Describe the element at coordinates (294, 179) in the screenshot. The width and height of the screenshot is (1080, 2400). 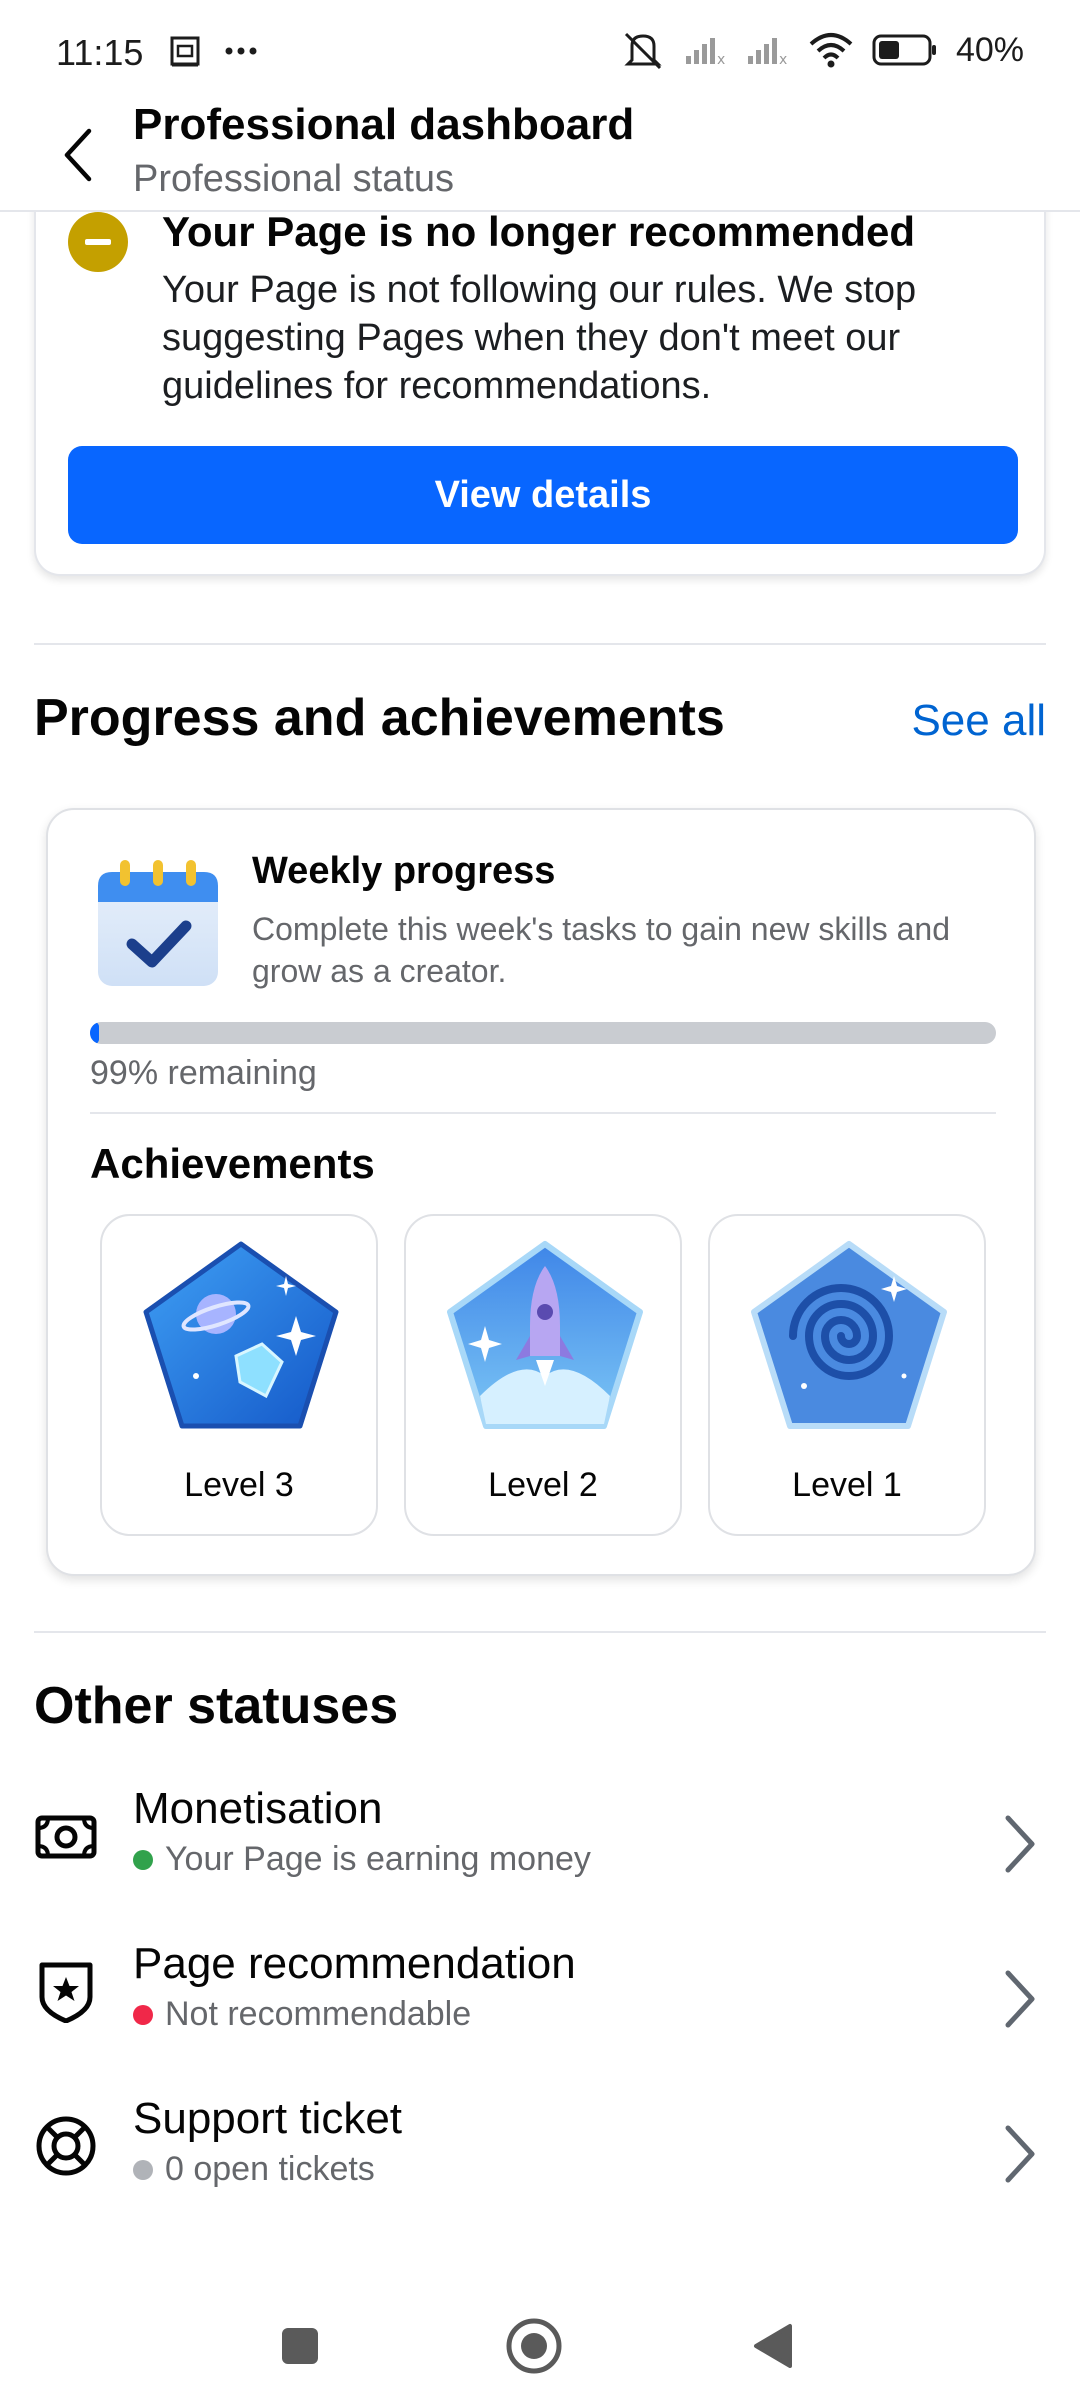
I see `page-subtitle: Professional status` at that location.